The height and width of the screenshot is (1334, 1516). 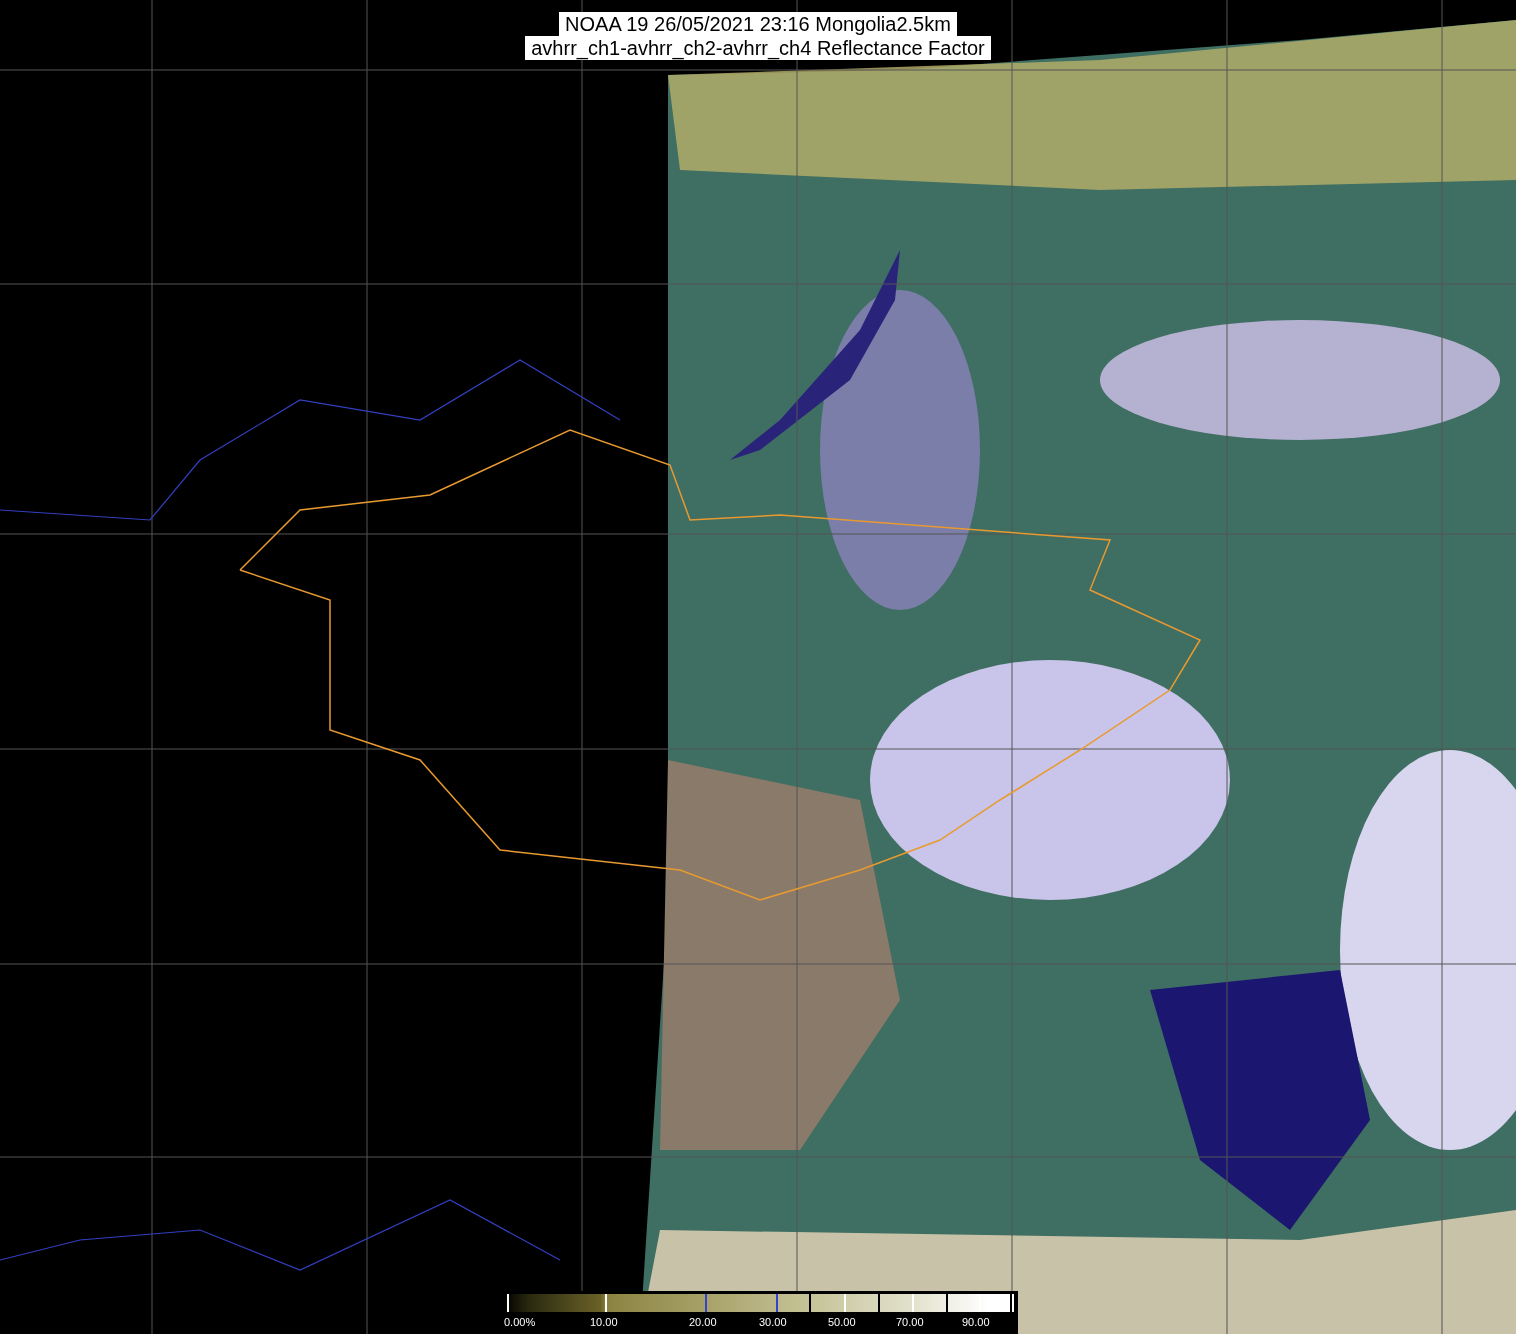 What do you see at coordinates (604, 1322) in the screenshot?
I see `scale-label: 10.00` at bounding box center [604, 1322].